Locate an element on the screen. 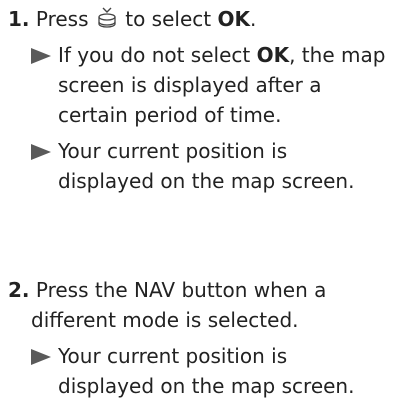 The width and height of the screenshot is (395, 411). step-1-ok-word: OK is located at coordinates (233, 19).